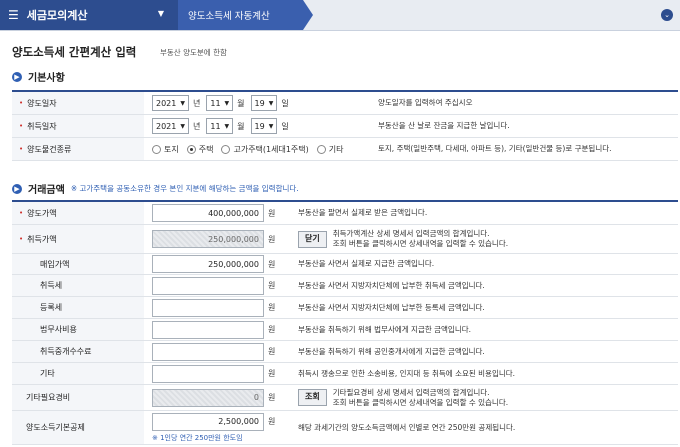 Image resolution: width=680 pixels, height=447 pixels. I want to click on unit-year: 년, so click(196, 103).